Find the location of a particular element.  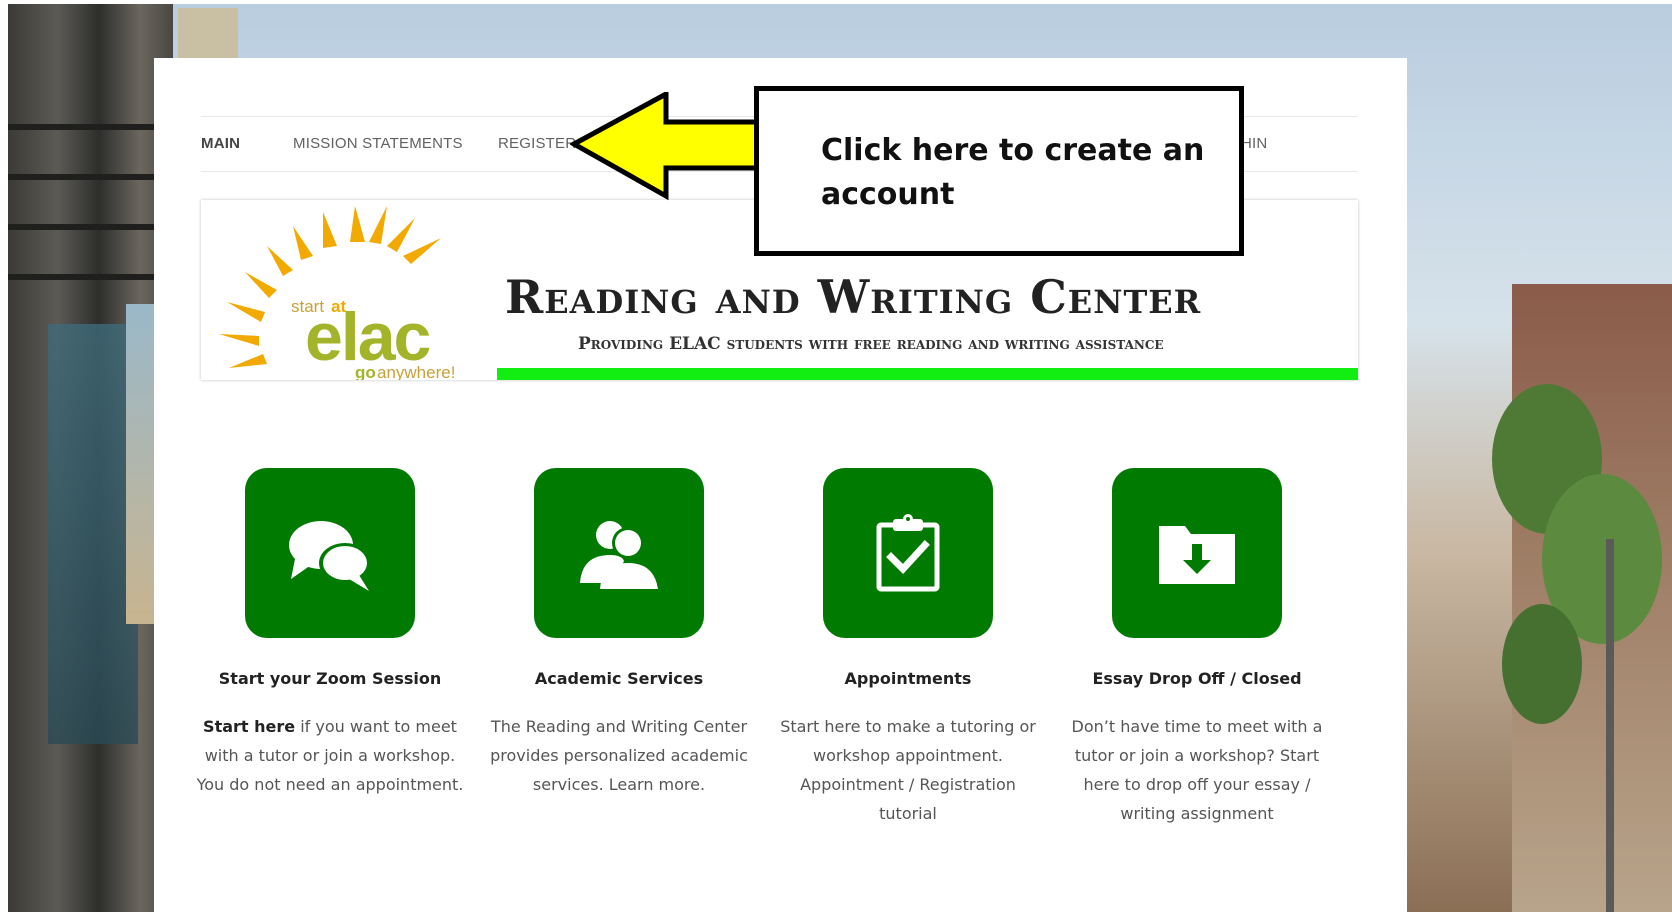

folder-download-icon is located at coordinates (1197, 555).